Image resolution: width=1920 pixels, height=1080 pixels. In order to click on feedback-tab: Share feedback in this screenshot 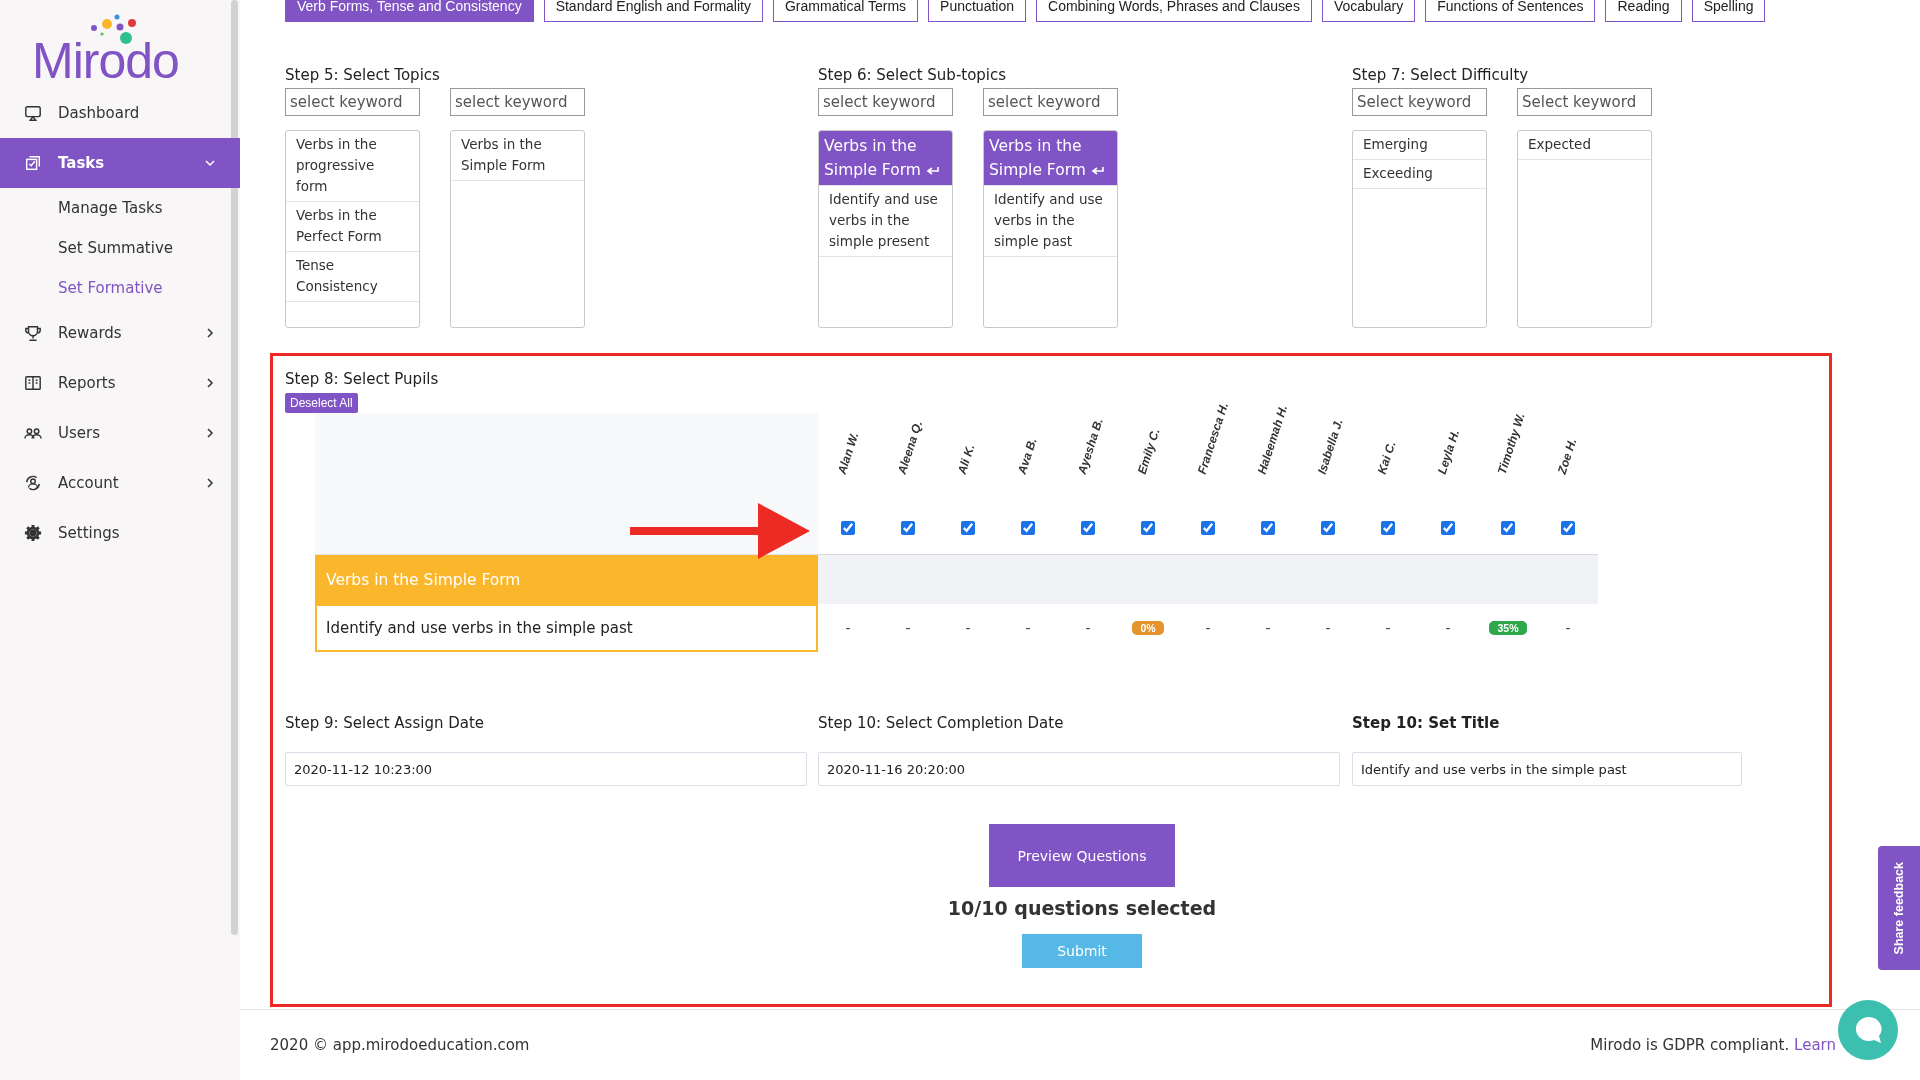, I will do `click(1899, 908)`.